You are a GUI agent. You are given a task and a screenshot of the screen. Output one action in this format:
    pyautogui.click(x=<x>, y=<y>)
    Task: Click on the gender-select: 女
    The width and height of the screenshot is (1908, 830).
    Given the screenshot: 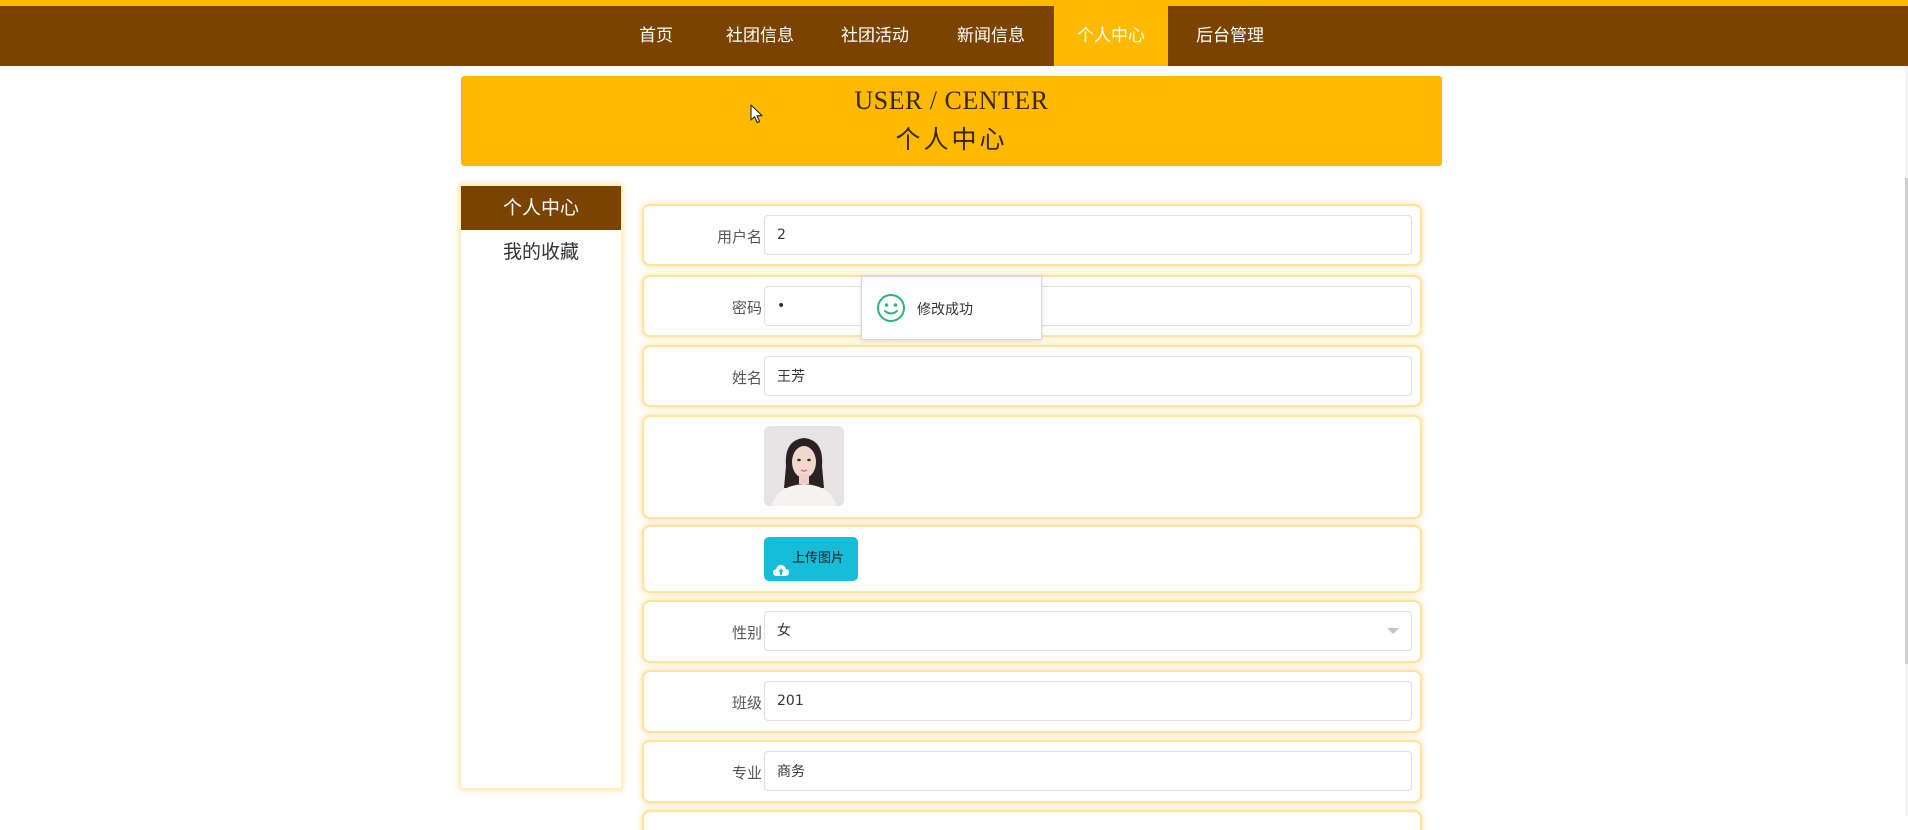 What is the action you would take?
    pyautogui.click(x=1088, y=631)
    